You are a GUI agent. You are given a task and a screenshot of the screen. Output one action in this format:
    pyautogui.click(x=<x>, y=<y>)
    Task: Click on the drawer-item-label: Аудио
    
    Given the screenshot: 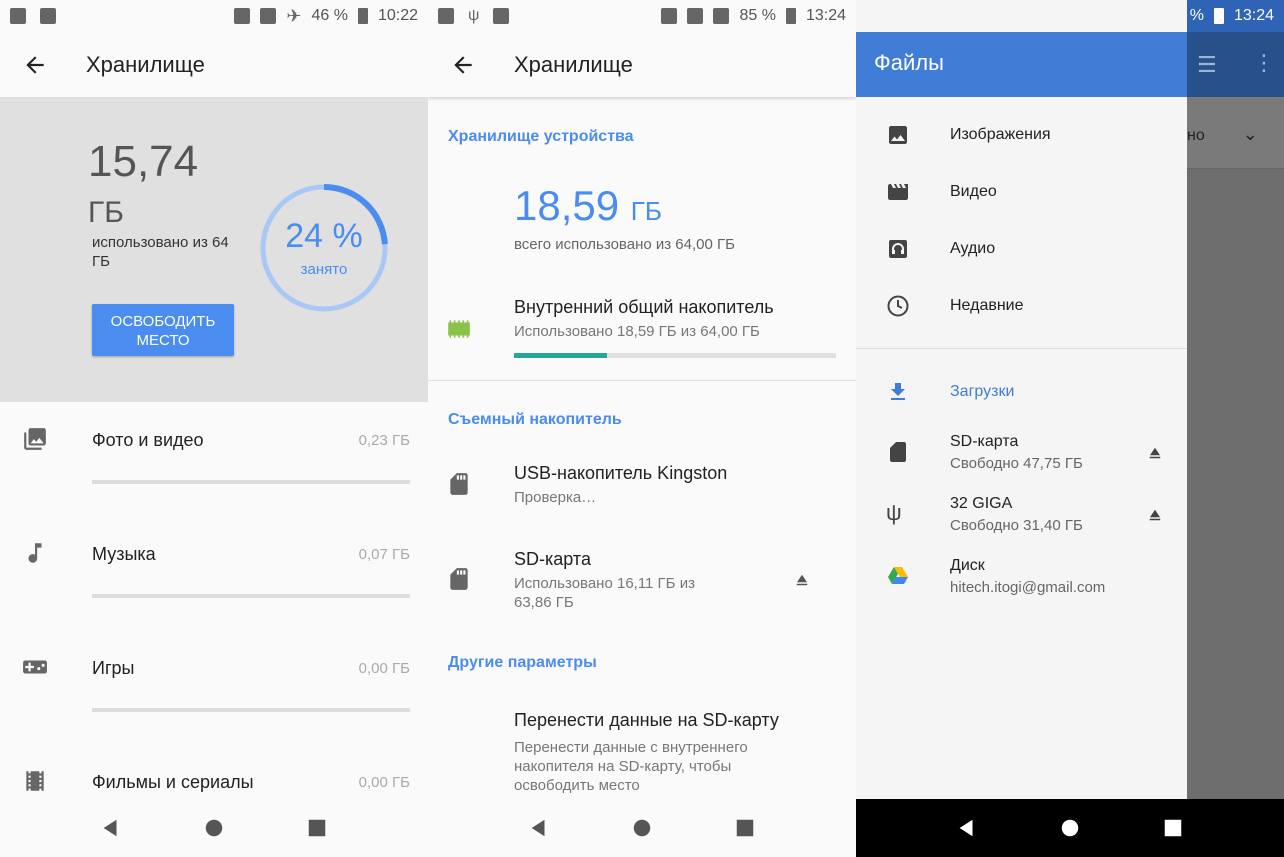 What is the action you would take?
    pyautogui.click(x=973, y=248)
    